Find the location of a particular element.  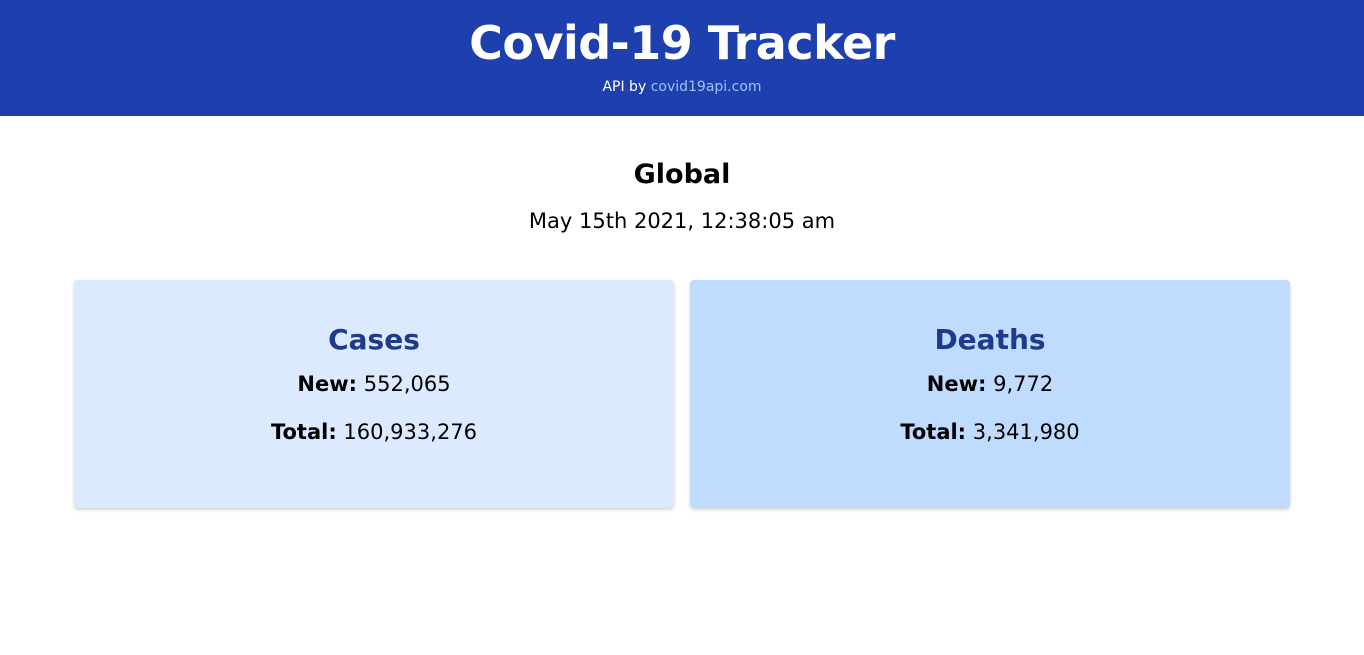

cases-new-label: New: is located at coordinates (327, 384).